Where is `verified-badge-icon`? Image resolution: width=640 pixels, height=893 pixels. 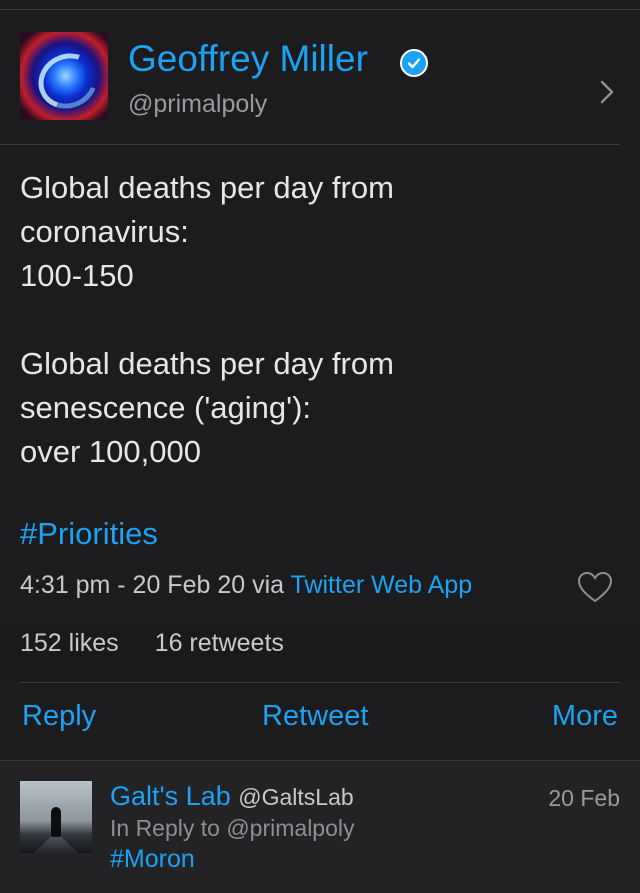
verified-badge-icon is located at coordinates (414, 63).